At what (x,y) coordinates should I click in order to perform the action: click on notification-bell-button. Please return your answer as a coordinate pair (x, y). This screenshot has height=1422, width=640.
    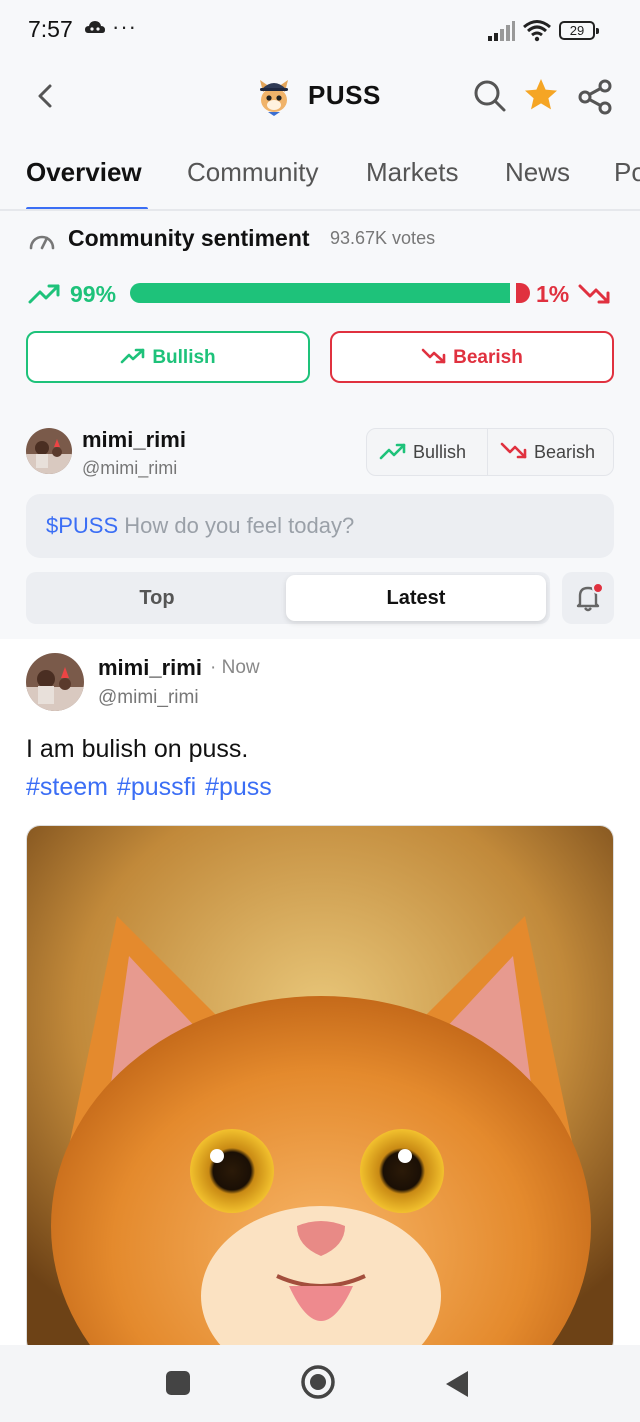
    Looking at the image, I should click on (588, 598).